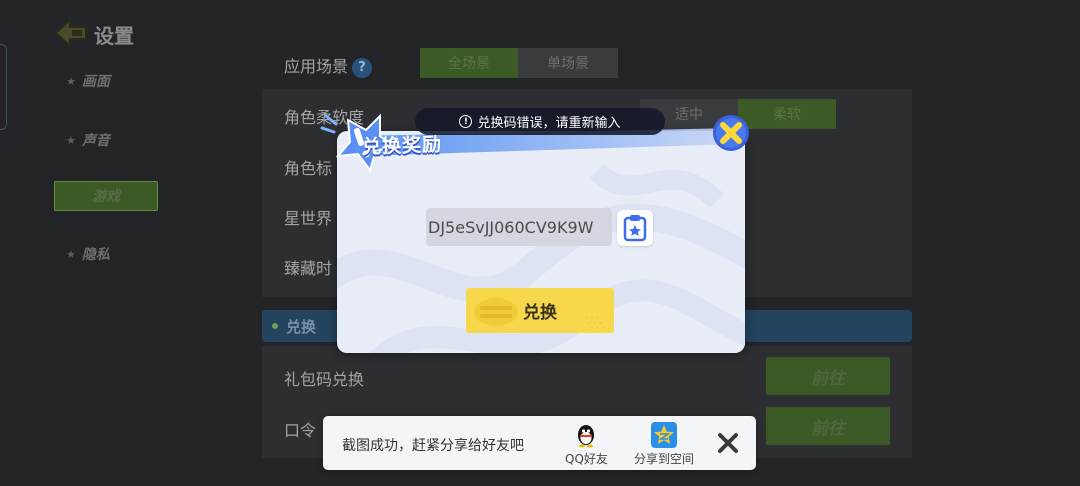 The width and height of the screenshot is (1080, 486). I want to click on back-arrow-icon, so click(72, 33).